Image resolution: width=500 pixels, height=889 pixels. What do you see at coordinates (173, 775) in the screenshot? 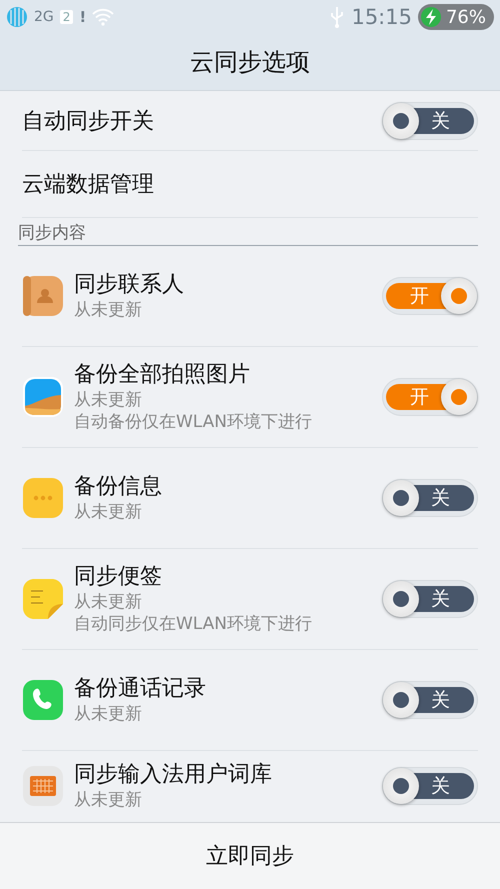
I see `item-title: 同步输入法用户词库` at bounding box center [173, 775].